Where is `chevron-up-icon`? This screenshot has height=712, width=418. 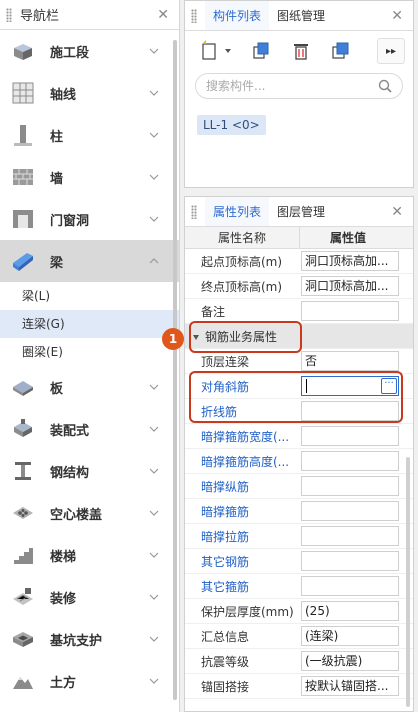
chevron-up-icon is located at coordinates (154, 260).